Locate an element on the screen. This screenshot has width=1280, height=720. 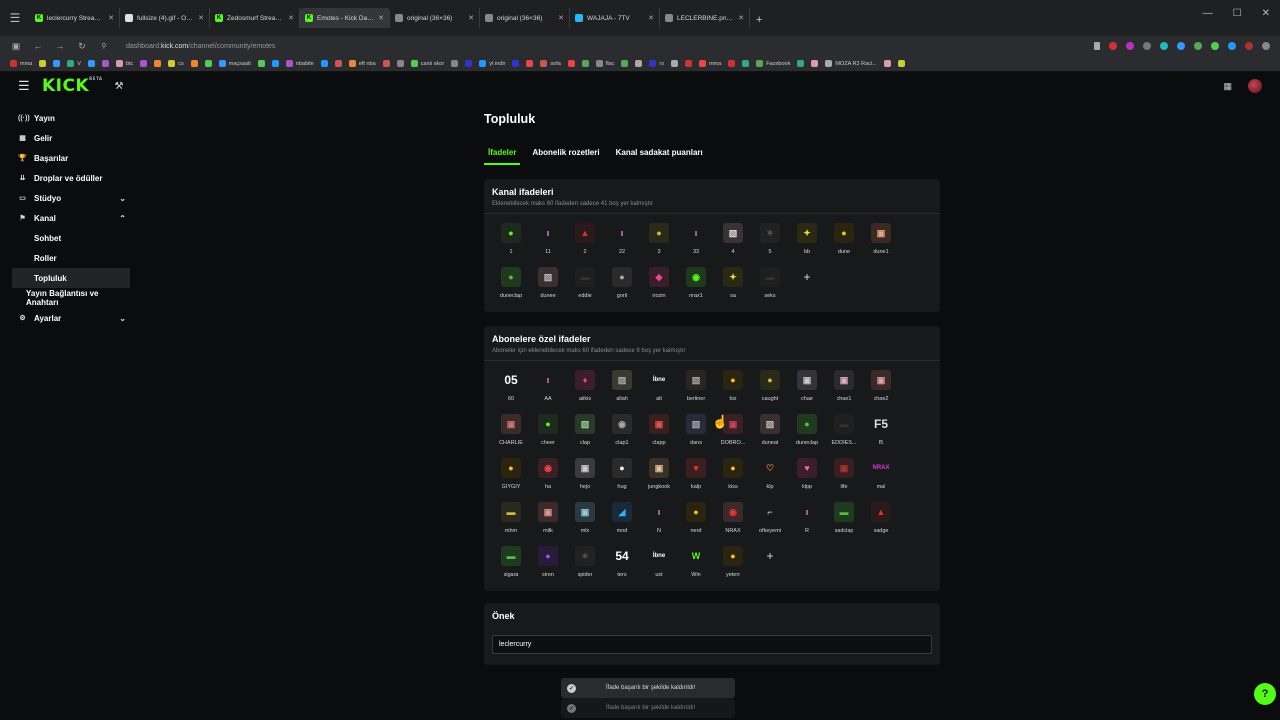
emote-item: ▬ sigara is located at coordinates (511, 567).